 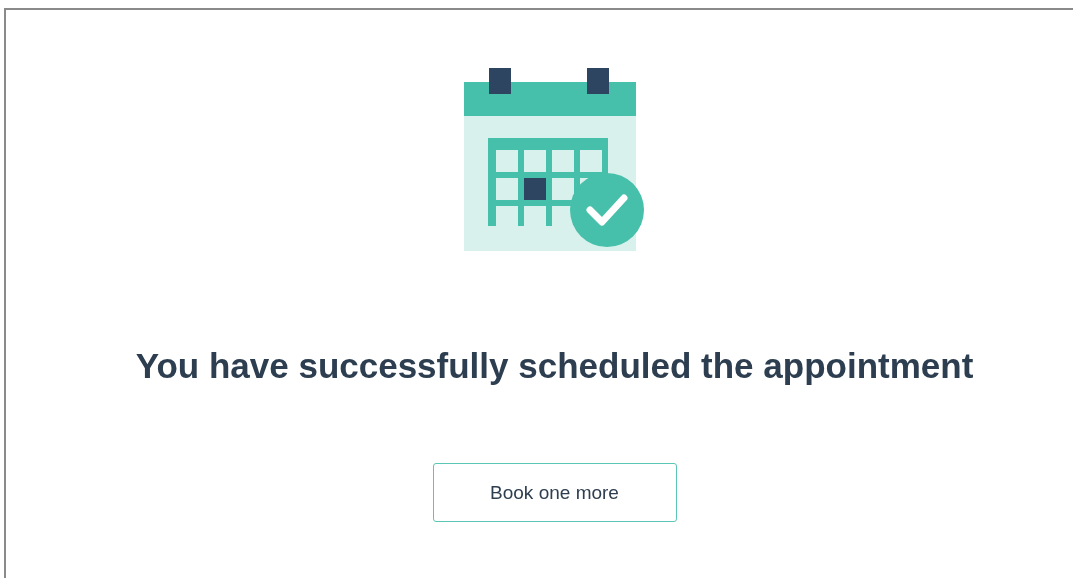 I want to click on book-one-more-button: Book one more, so click(x=554, y=492).